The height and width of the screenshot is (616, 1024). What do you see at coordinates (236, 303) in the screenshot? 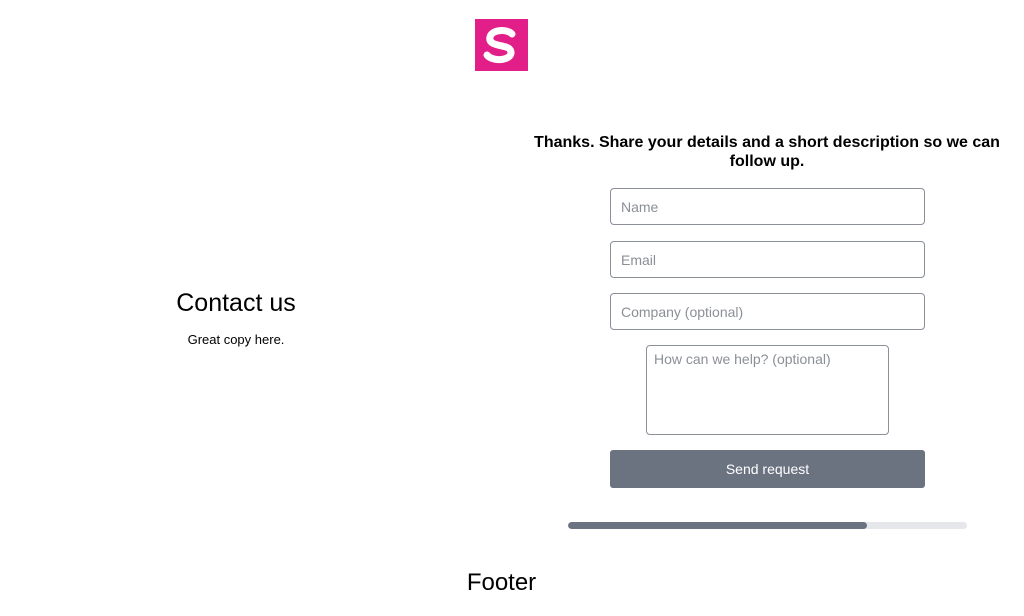
I see `page-title: Contact us` at bounding box center [236, 303].